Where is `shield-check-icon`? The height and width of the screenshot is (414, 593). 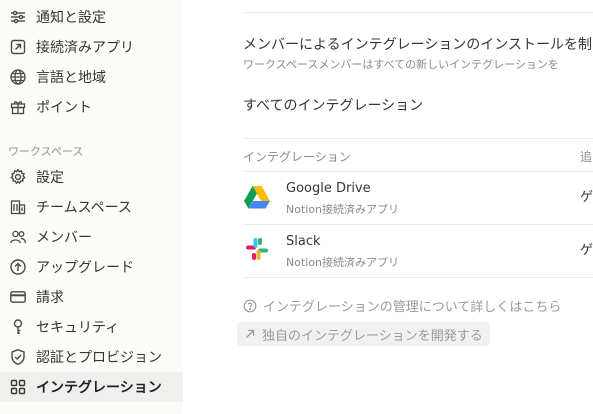
shield-check-icon is located at coordinates (18, 357).